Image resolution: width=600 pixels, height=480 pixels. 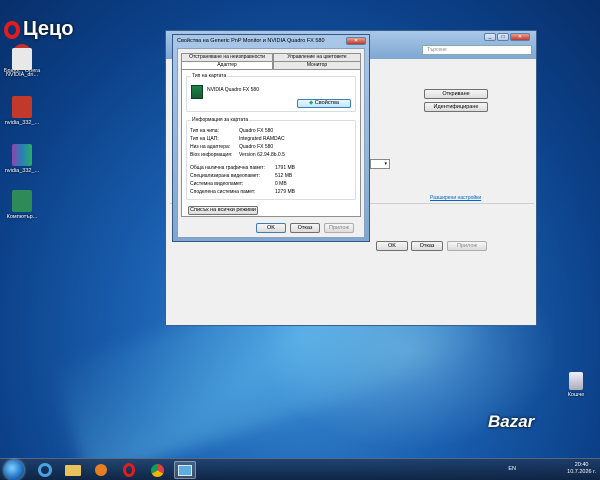 What do you see at coordinates (256, 147) in the screenshot?
I see `adapter-string-value: Quadro FX 580` at bounding box center [256, 147].